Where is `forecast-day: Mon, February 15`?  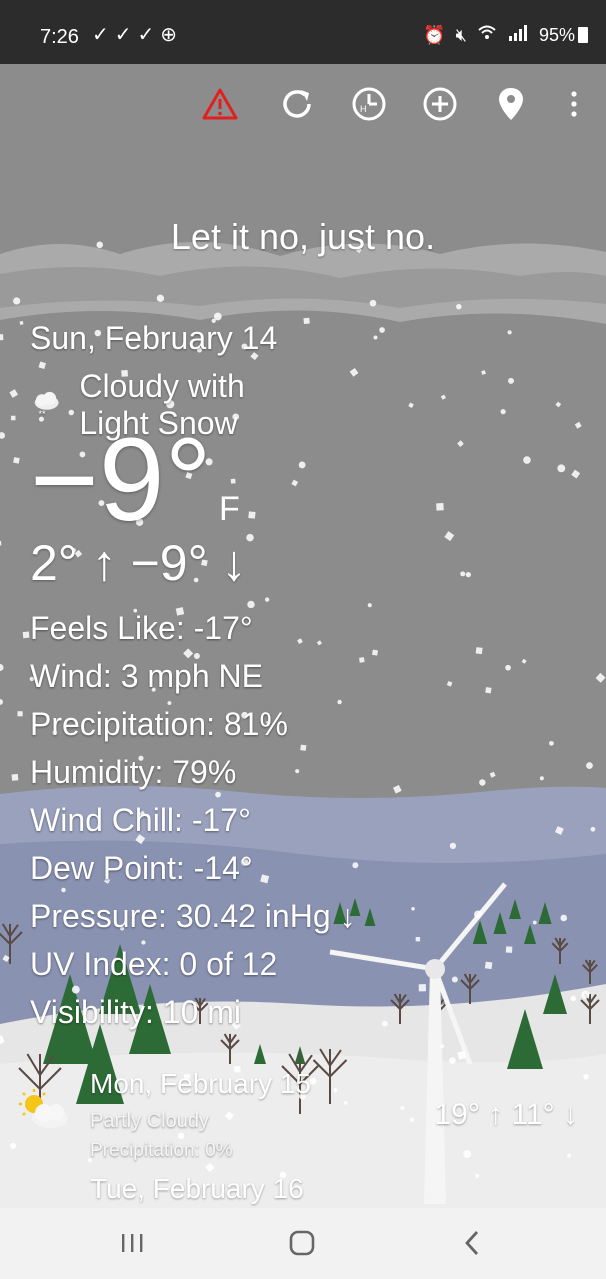 forecast-day: Mon, February 15 is located at coordinates (200, 1083).